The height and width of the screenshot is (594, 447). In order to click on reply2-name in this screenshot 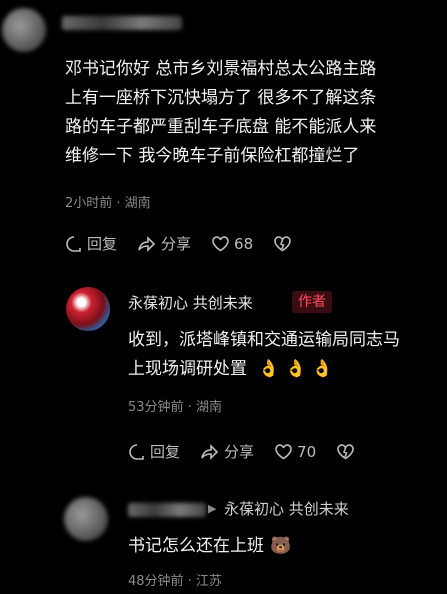, I will do `click(167, 510)`.